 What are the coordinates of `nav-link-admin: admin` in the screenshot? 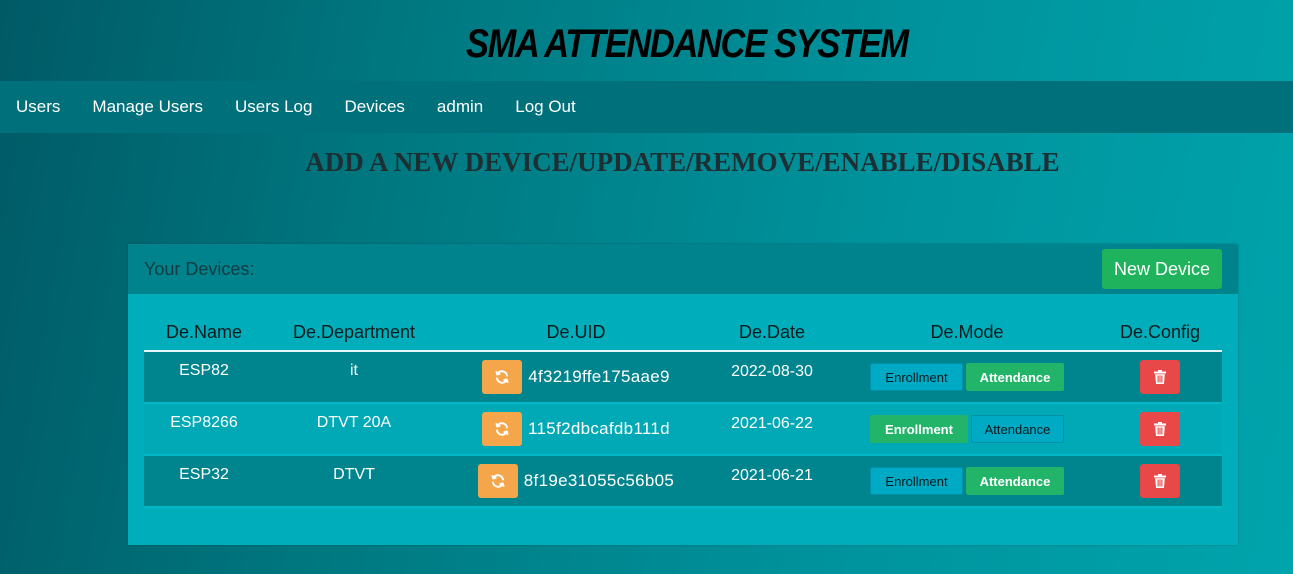 It's located at (460, 107).